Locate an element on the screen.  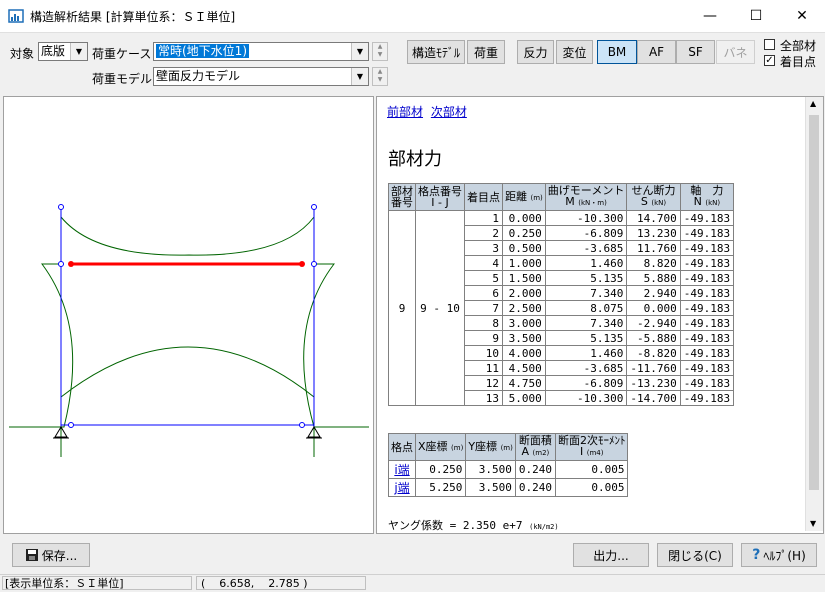
col-inertia: 断面2次ﾓｰﾒﾝﾄ I (m4) is located at coordinates (591, 447).